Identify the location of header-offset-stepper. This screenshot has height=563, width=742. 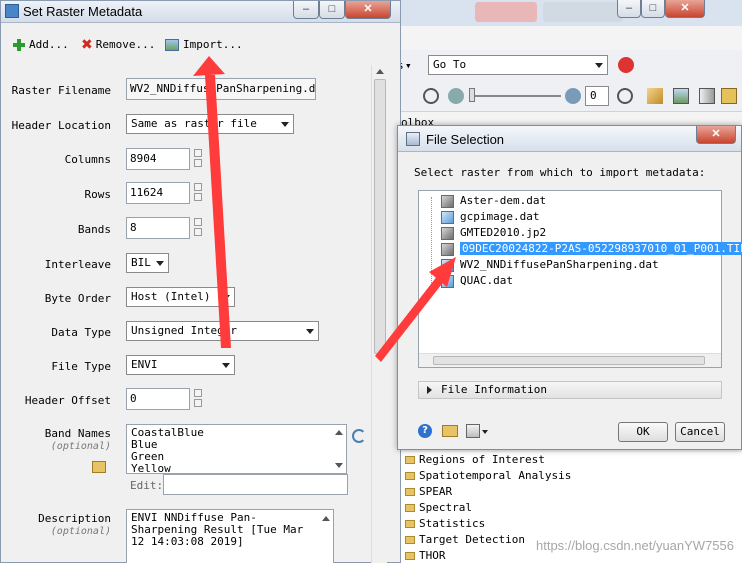
(198, 398).